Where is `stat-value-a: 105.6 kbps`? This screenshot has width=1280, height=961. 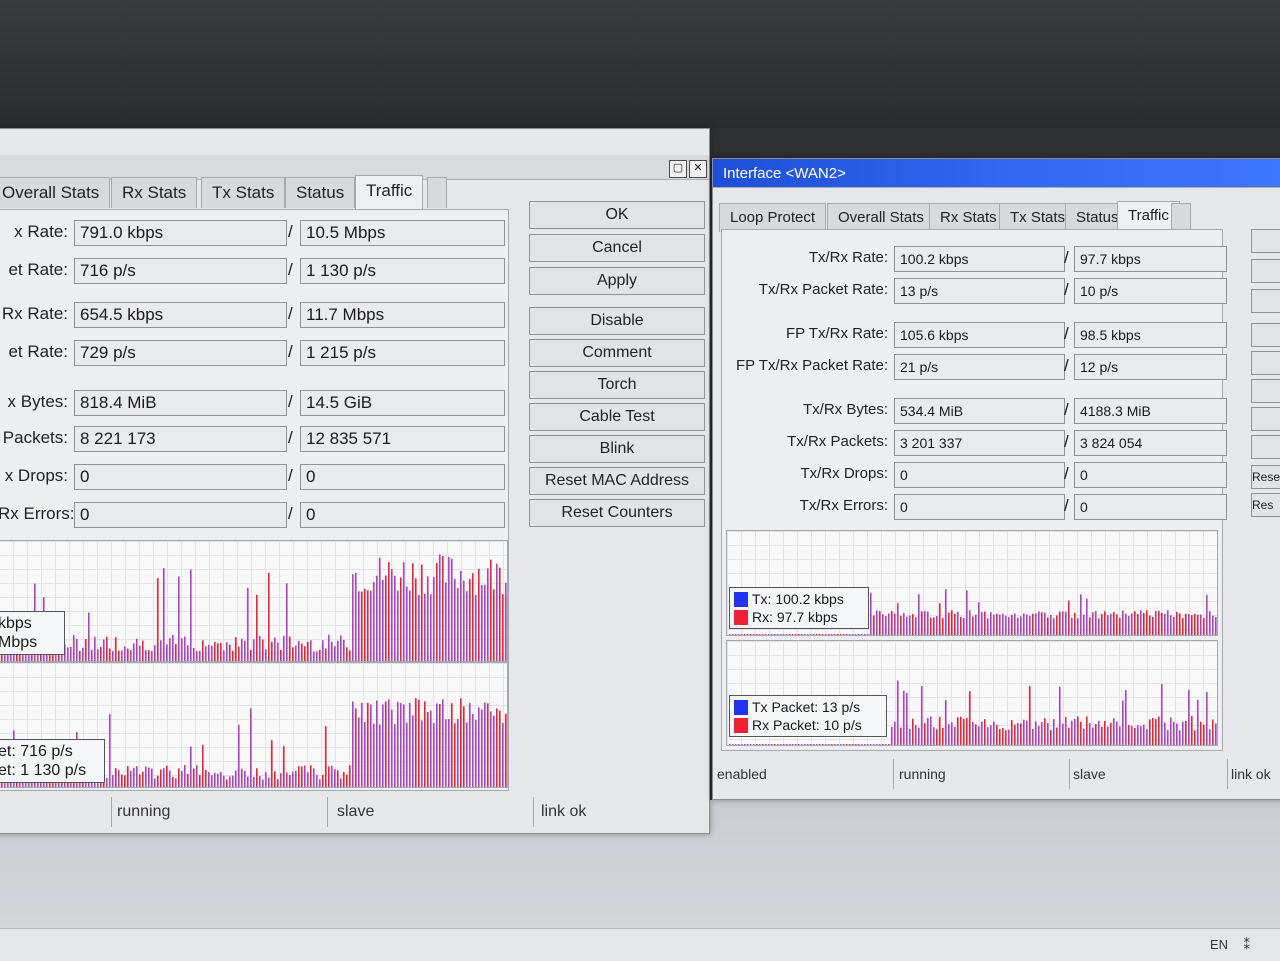 stat-value-a: 105.6 kbps is located at coordinates (979, 335).